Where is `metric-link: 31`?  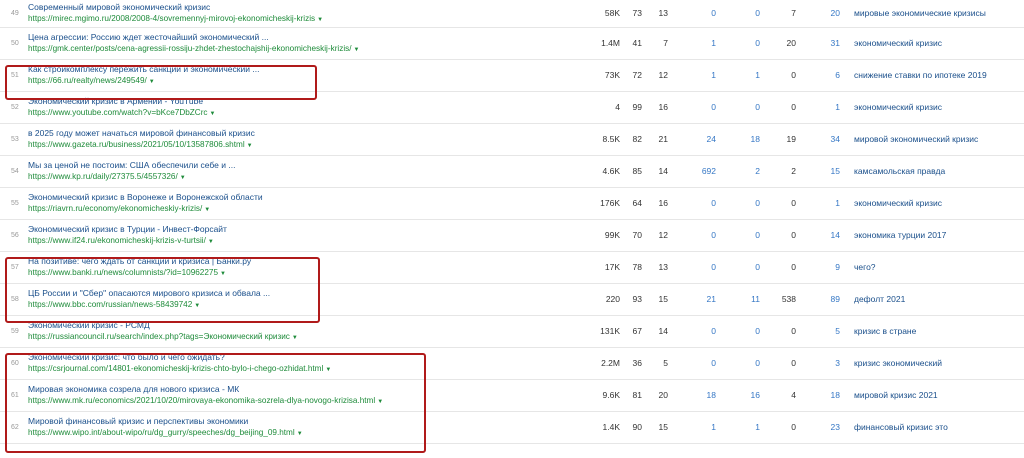 metric-link: 31 is located at coordinates (818, 43).